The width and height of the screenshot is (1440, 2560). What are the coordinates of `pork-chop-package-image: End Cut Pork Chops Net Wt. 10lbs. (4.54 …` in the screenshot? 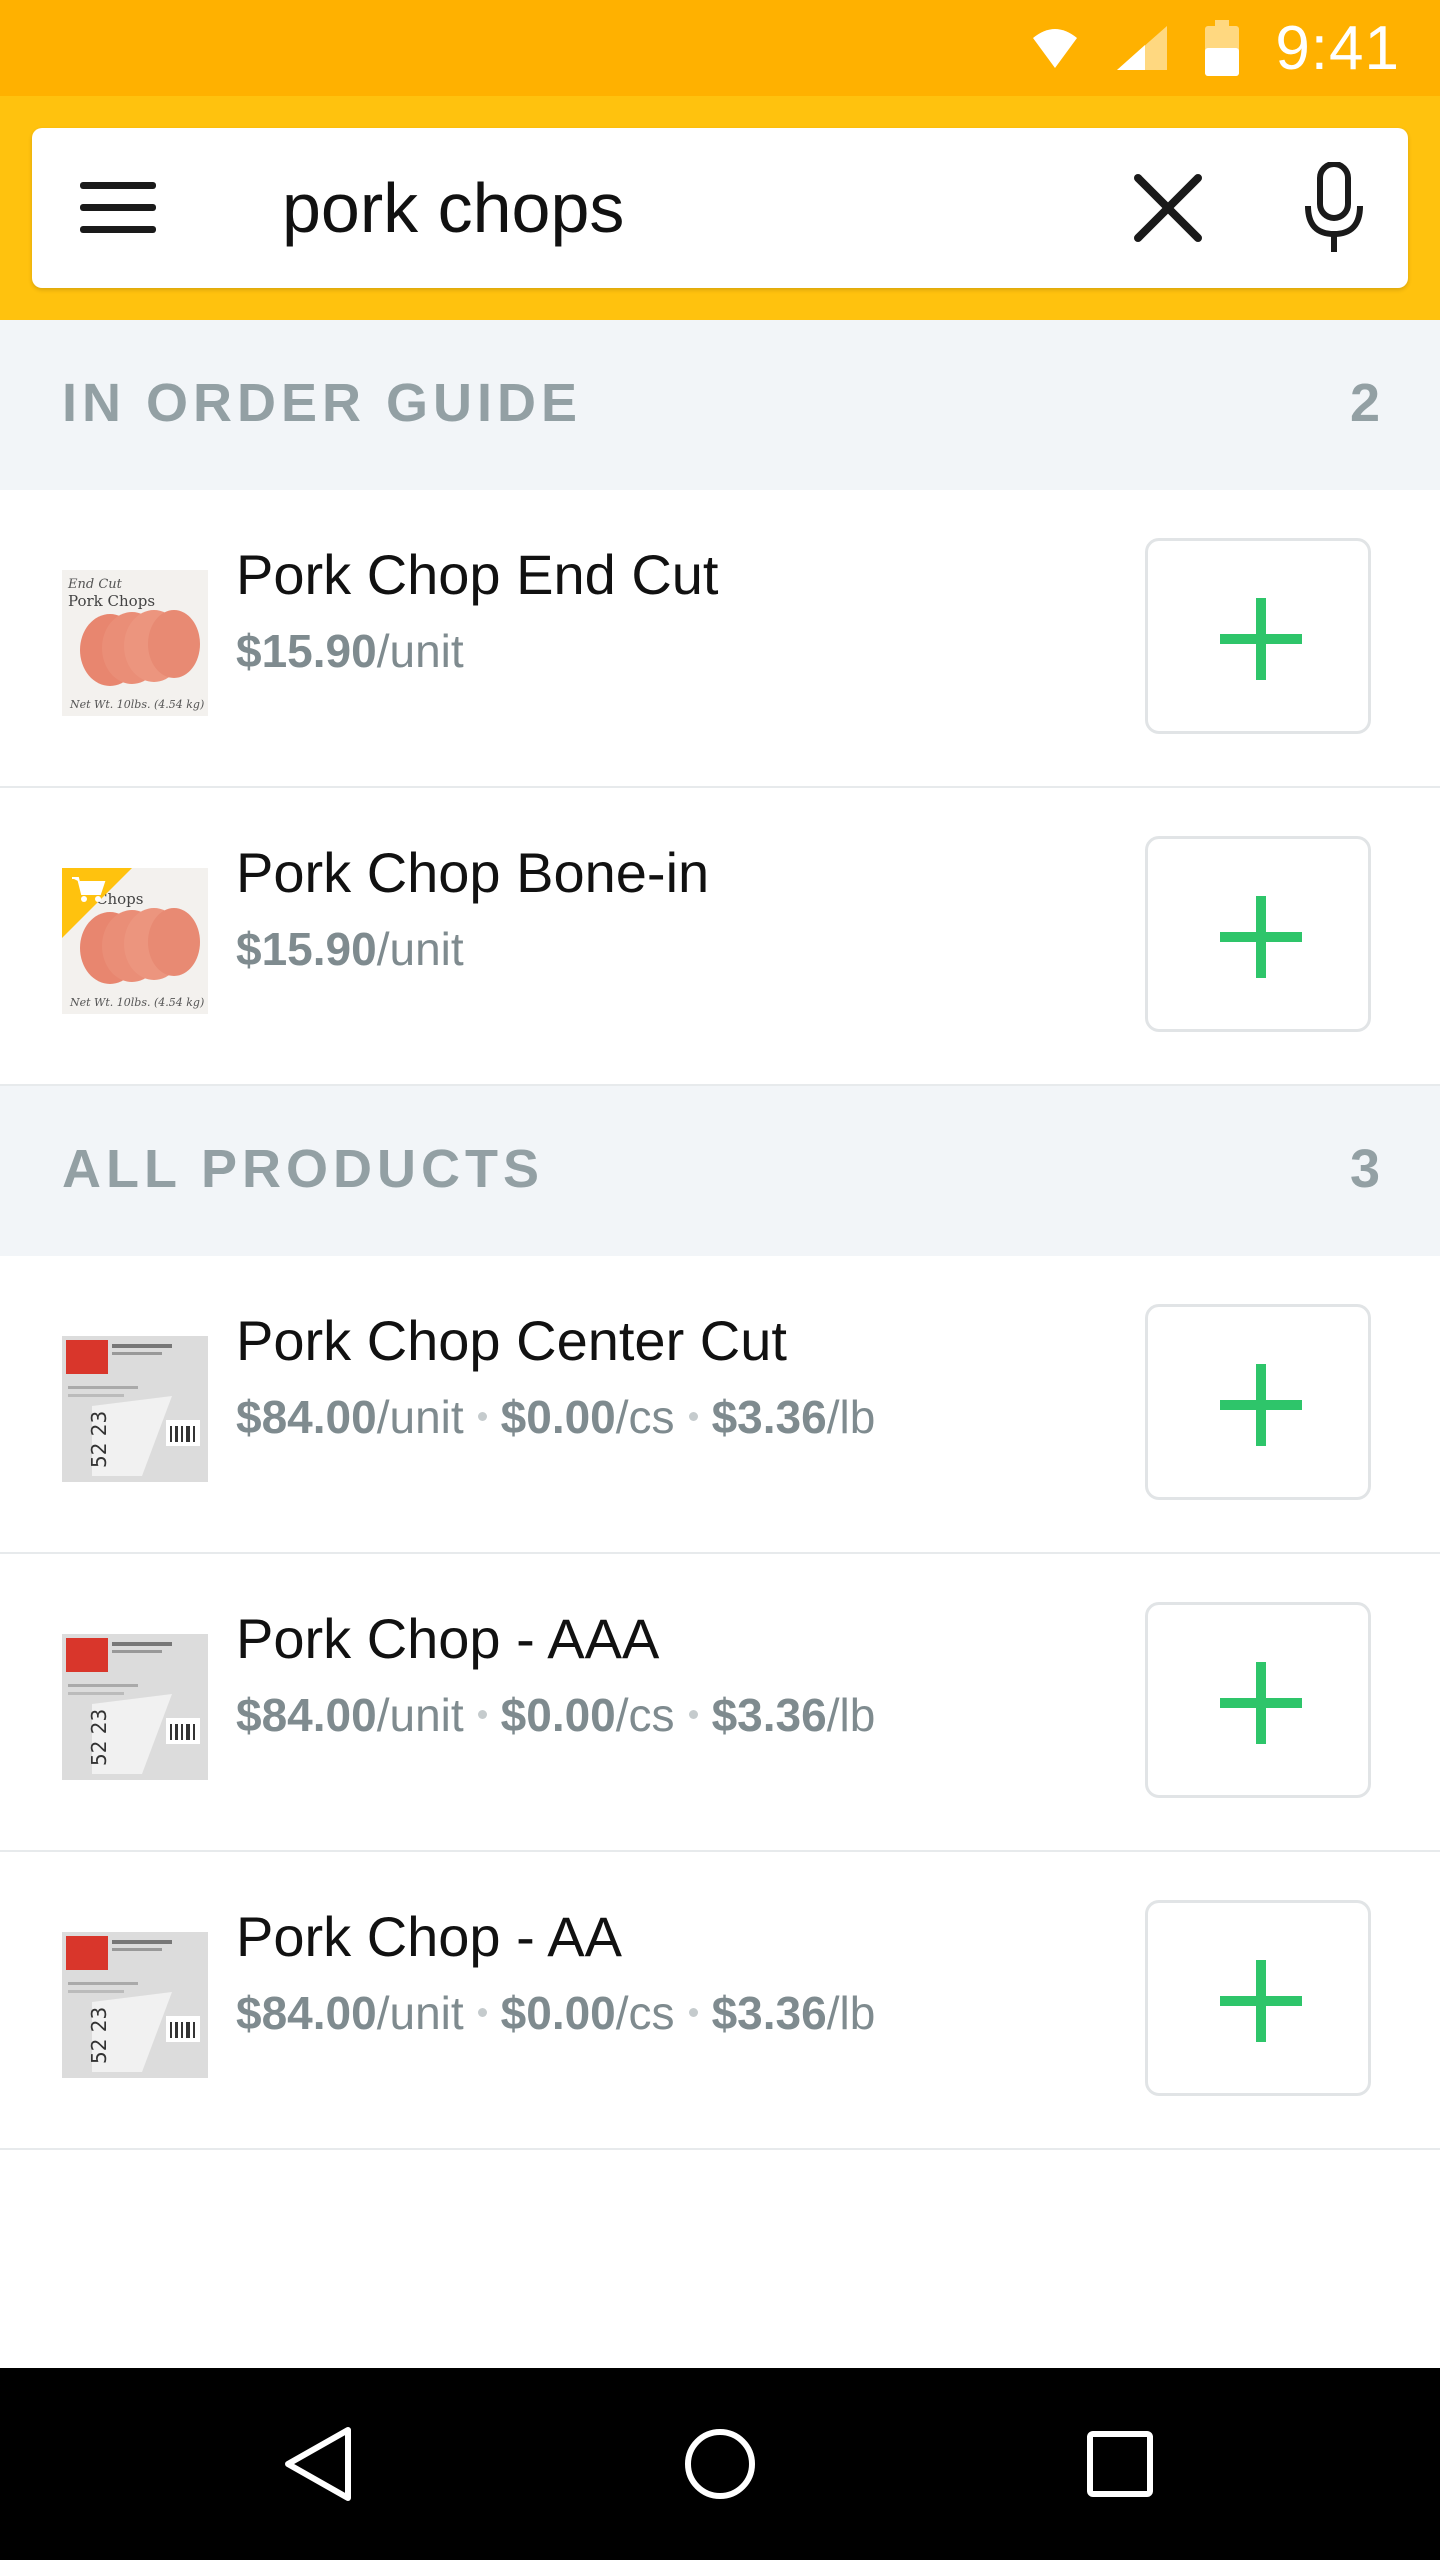 It's located at (135, 643).